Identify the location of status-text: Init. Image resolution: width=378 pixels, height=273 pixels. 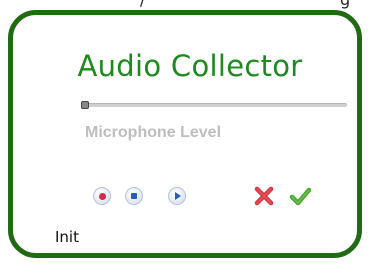
(67, 237).